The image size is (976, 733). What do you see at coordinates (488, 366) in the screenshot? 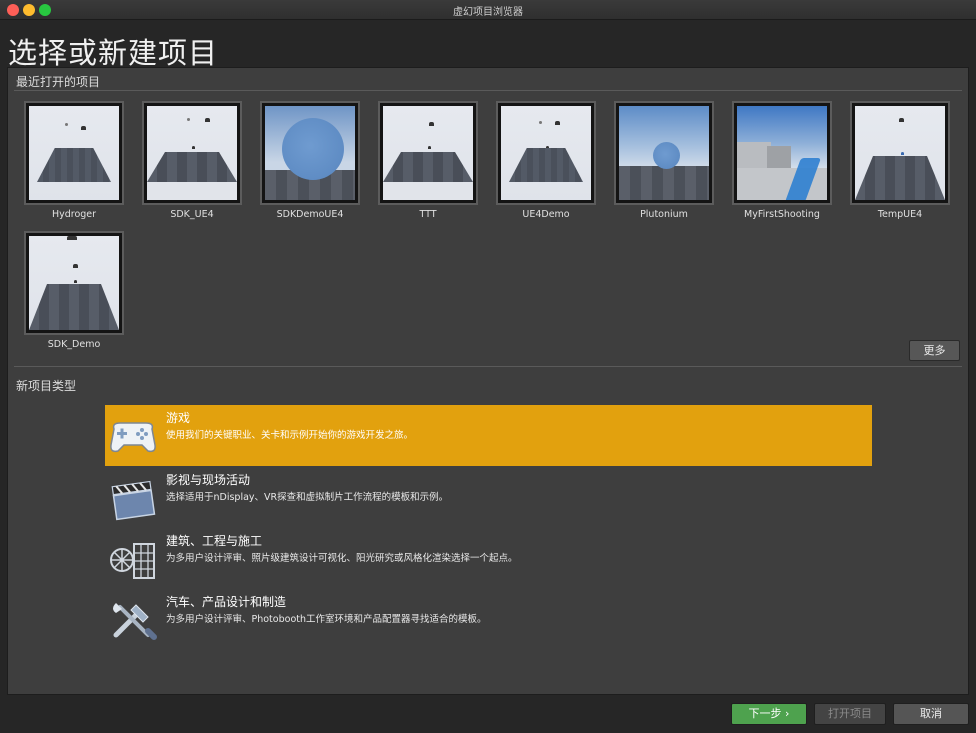
I see `new-project-divider` at bounding box center [488, 366].